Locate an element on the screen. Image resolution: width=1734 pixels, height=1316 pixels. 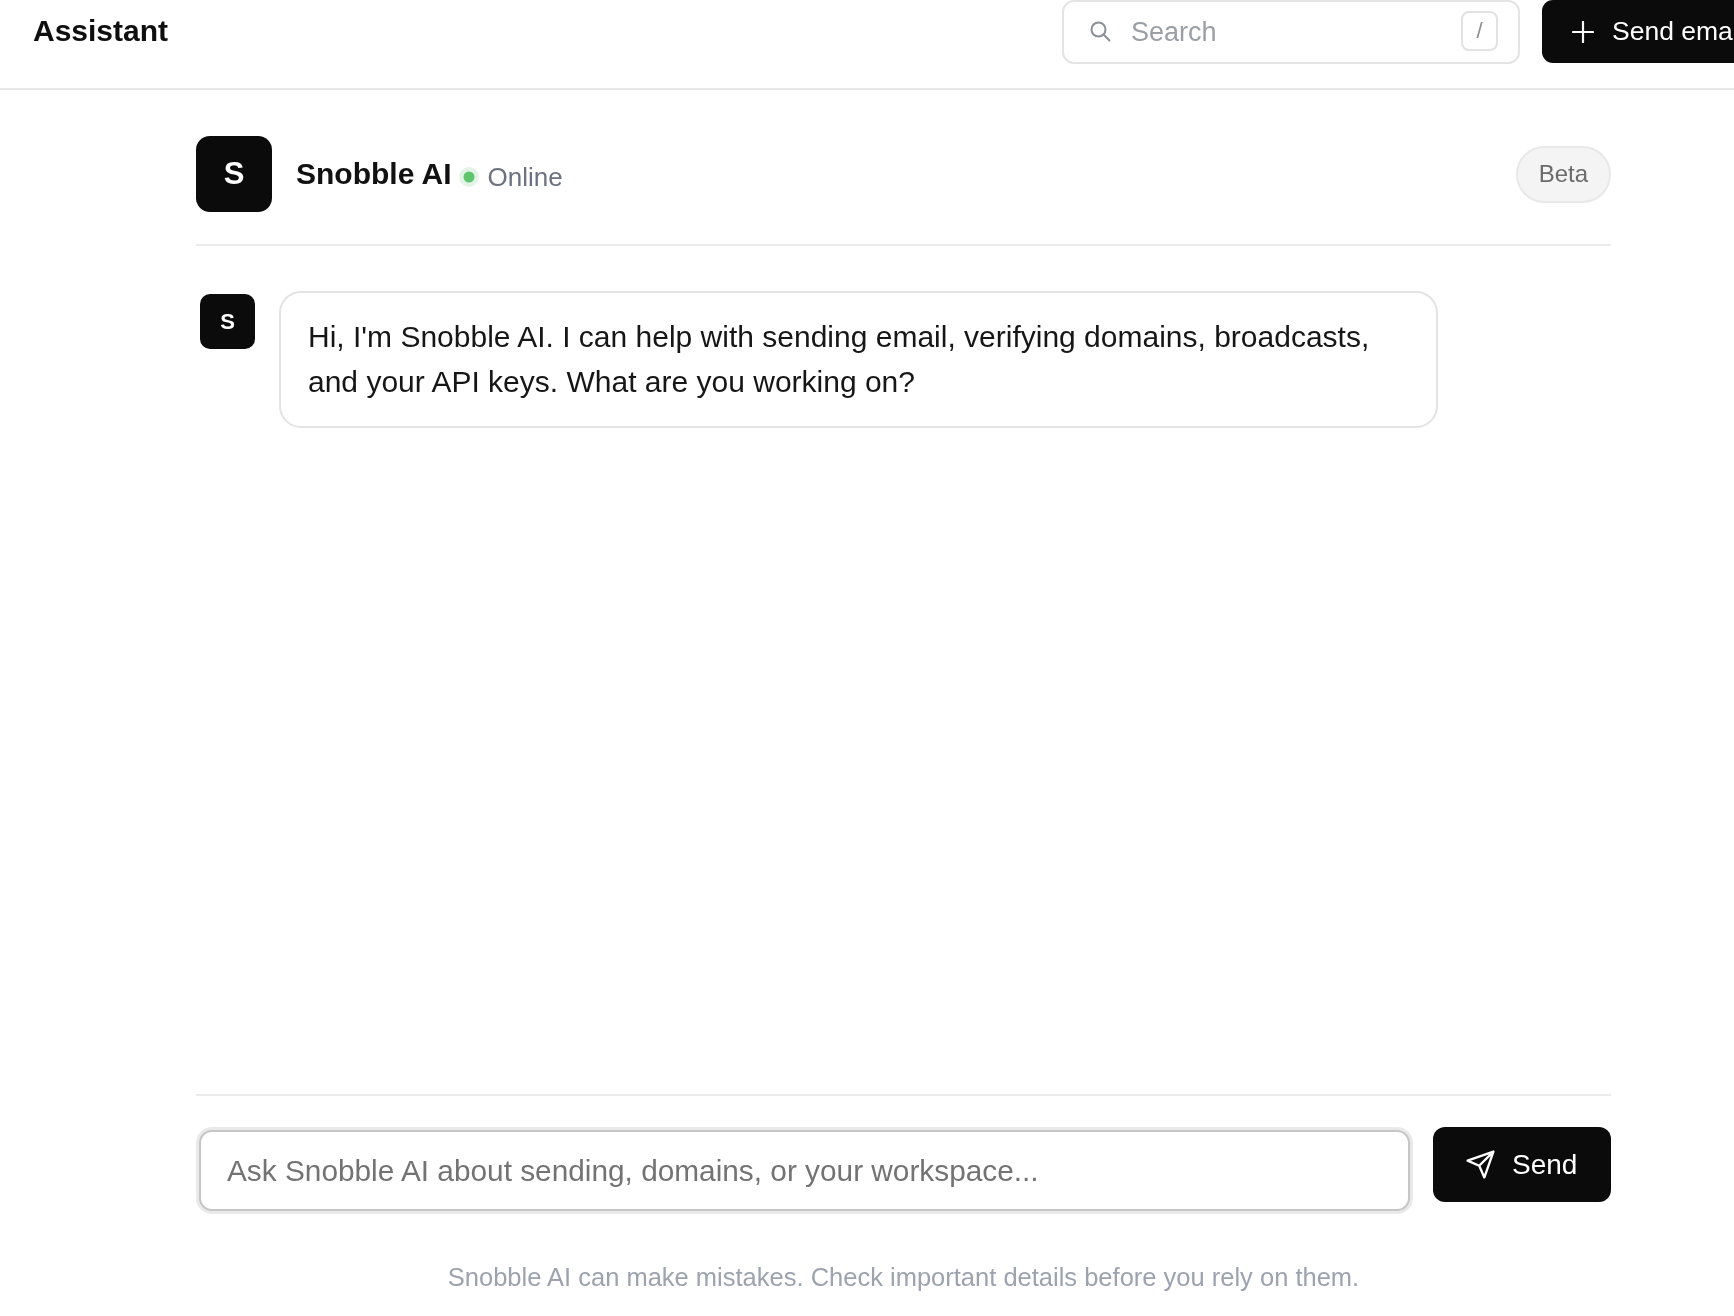
status-label: Online is located at coordinates (525, 177).